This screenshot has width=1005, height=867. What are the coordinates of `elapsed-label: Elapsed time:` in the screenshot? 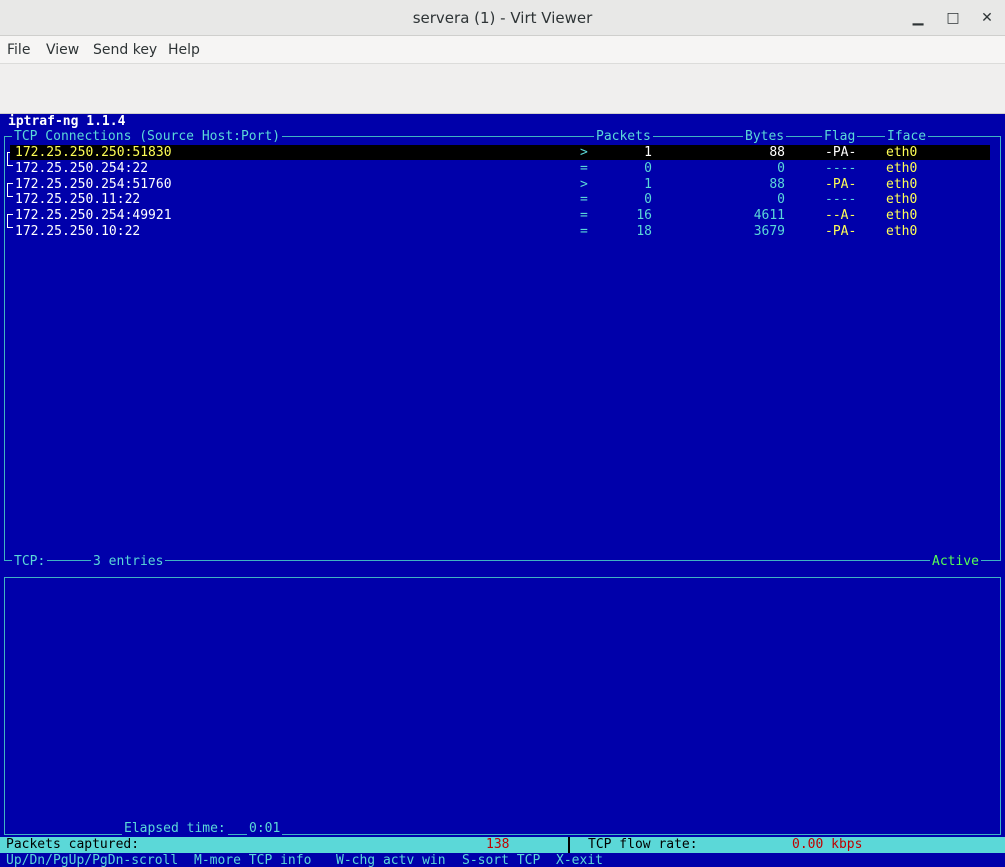 It's located at (175, 828).